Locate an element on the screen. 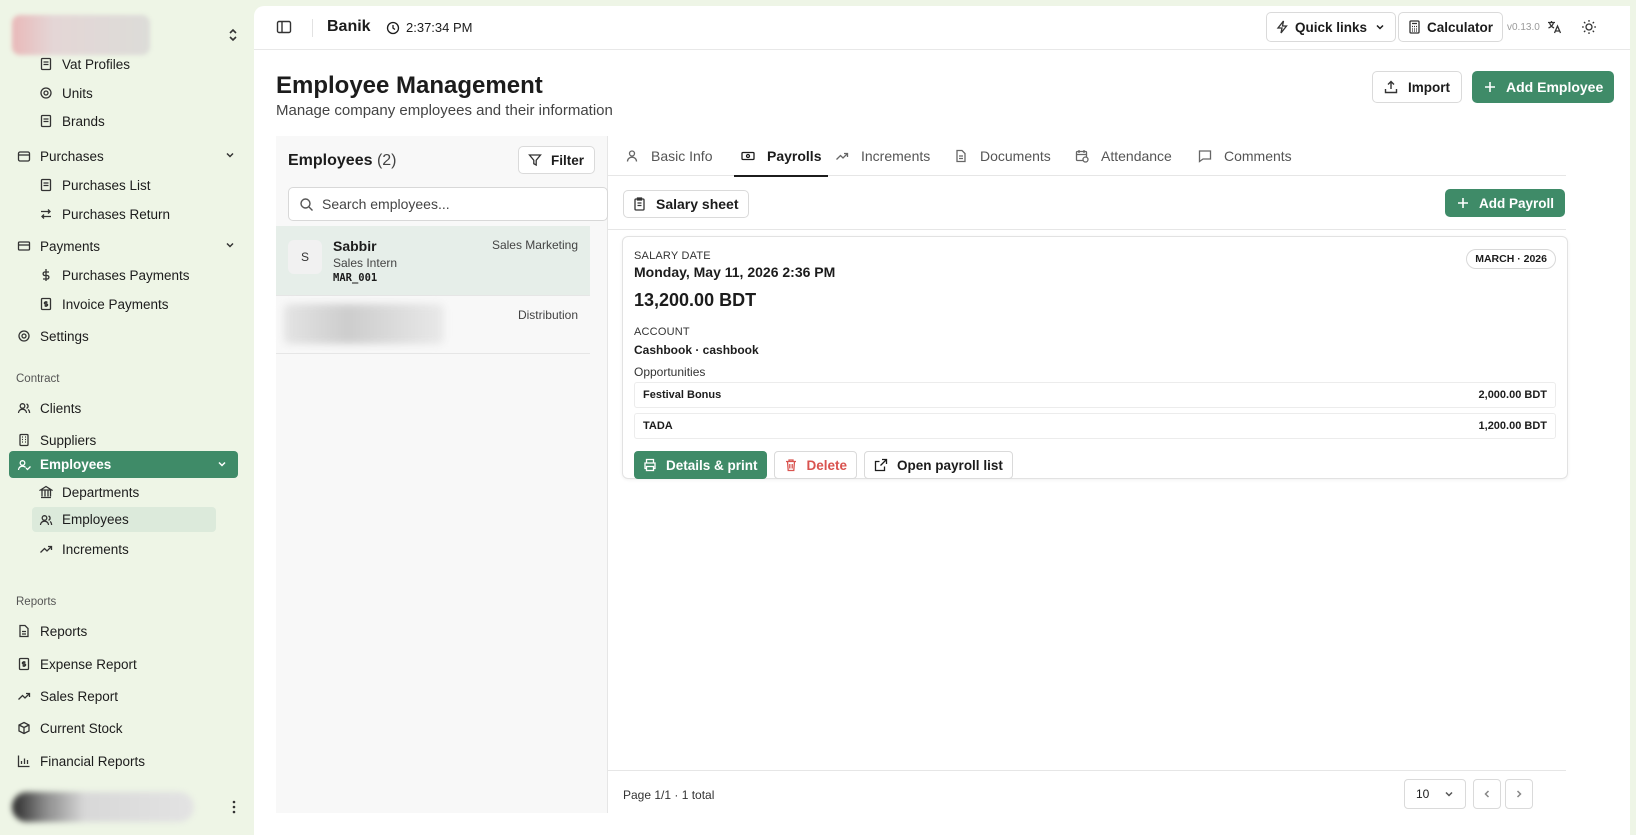 This screenshot has width=1636, height=835. filter-button: Filter is located at coordinates (556, 160).